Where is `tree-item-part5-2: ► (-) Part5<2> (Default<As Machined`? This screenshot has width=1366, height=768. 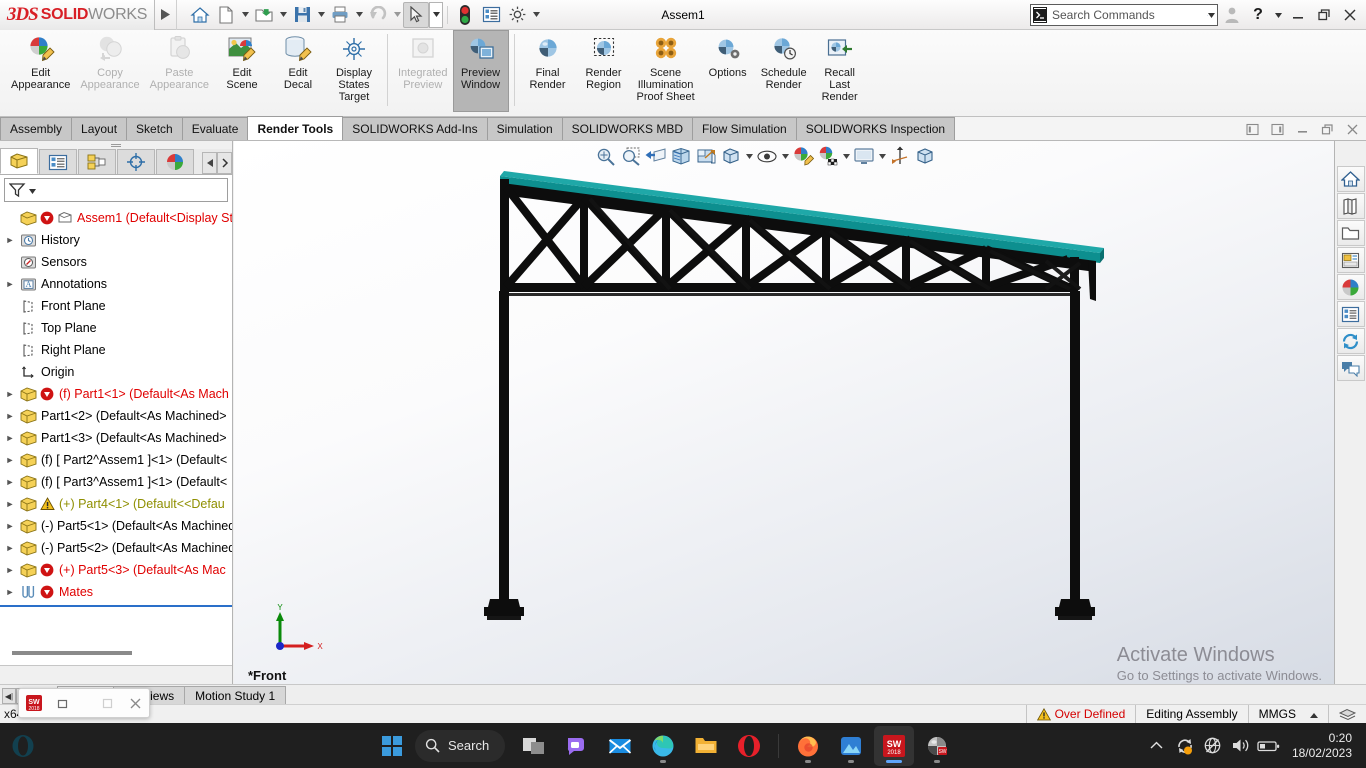 tree-item-part5-2: ► (-) Part5<2> (Default<As Machined is located at coordinates (116, 548).